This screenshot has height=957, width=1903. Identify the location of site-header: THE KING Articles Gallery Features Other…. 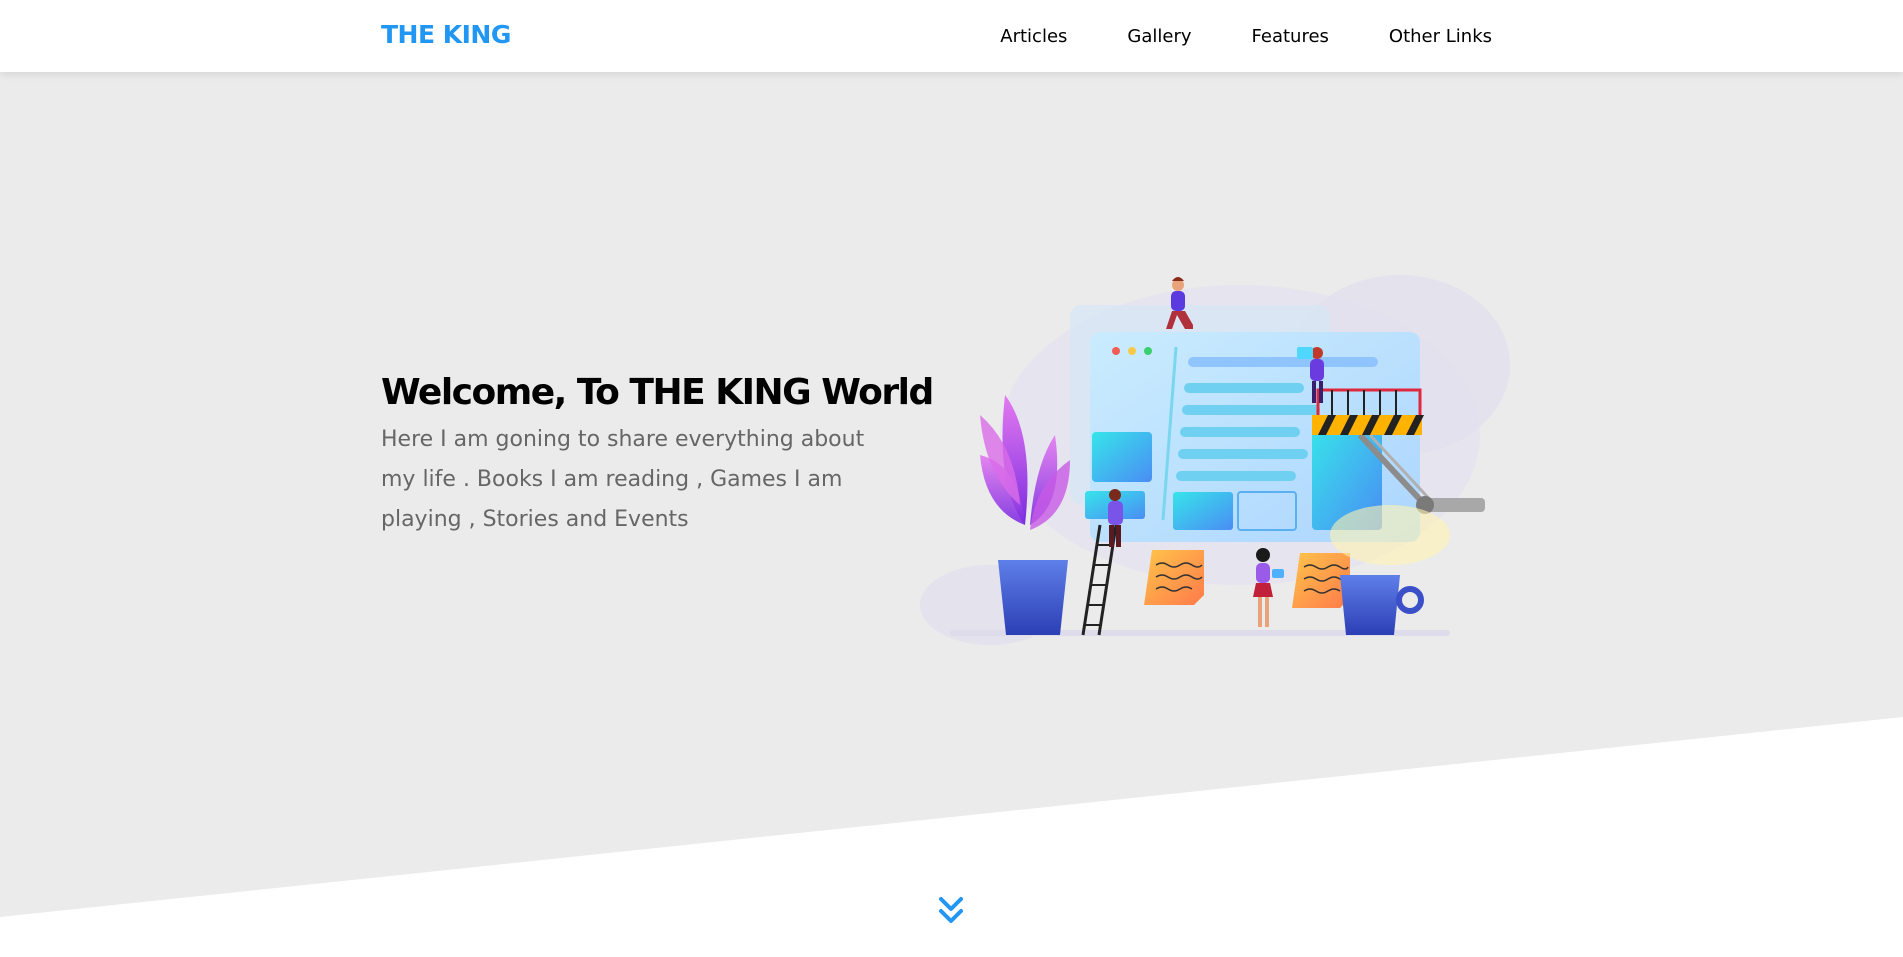
(951, 36).